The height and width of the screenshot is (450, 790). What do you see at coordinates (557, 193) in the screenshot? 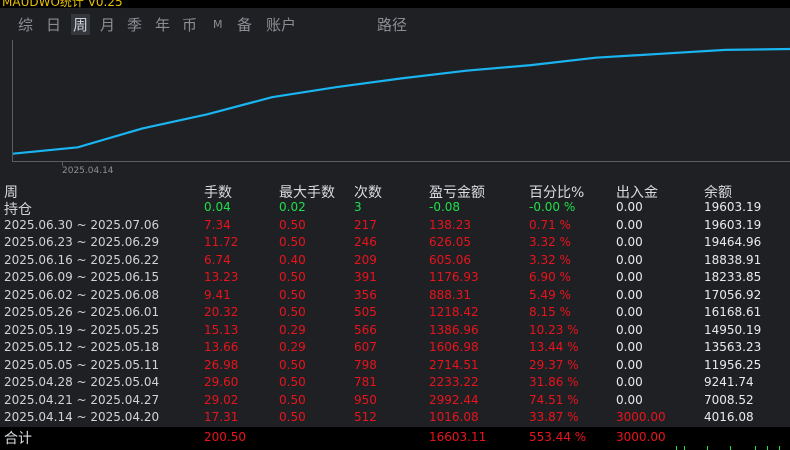
I see `header-percent: 百分比%` at bounding box center [557, 193].